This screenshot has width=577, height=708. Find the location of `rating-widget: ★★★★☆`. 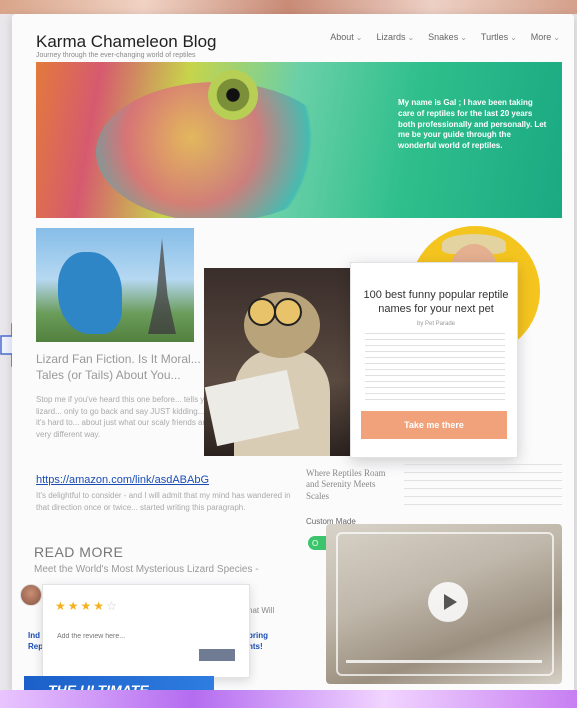

rating-widget: ★★★★☆ is located at coordinates (146, 631).